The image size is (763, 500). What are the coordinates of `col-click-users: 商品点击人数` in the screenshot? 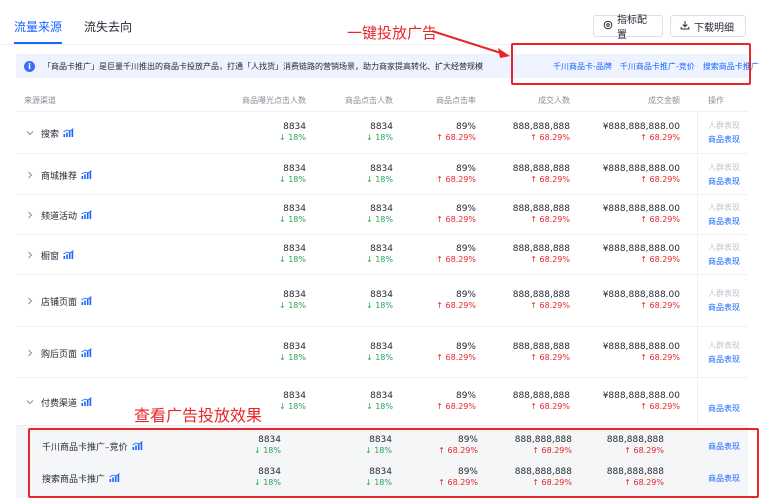 It's located at (369, 100).